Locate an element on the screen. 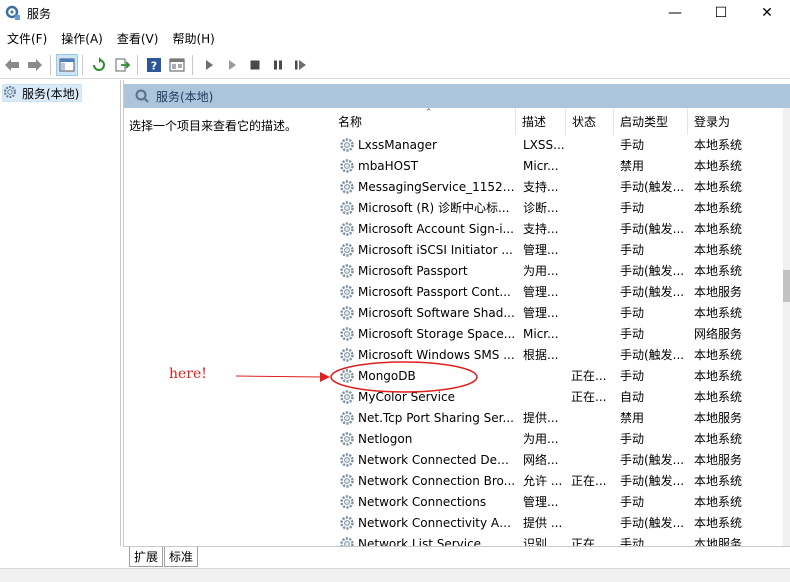 The image size is (790, 582). close-button: ✕ is located at coordinates (767, 13).